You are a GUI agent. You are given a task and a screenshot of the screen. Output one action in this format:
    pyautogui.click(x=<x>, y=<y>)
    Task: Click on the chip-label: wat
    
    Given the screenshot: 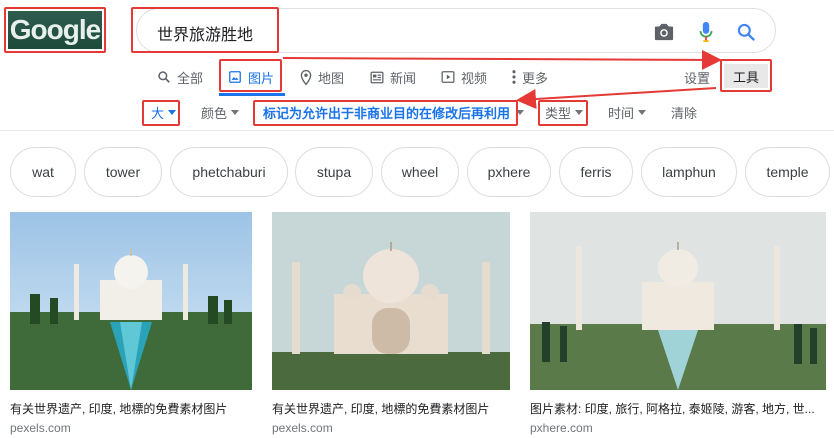 What is the action you would take?
    pyautogui.click(x=43, y=172)
    